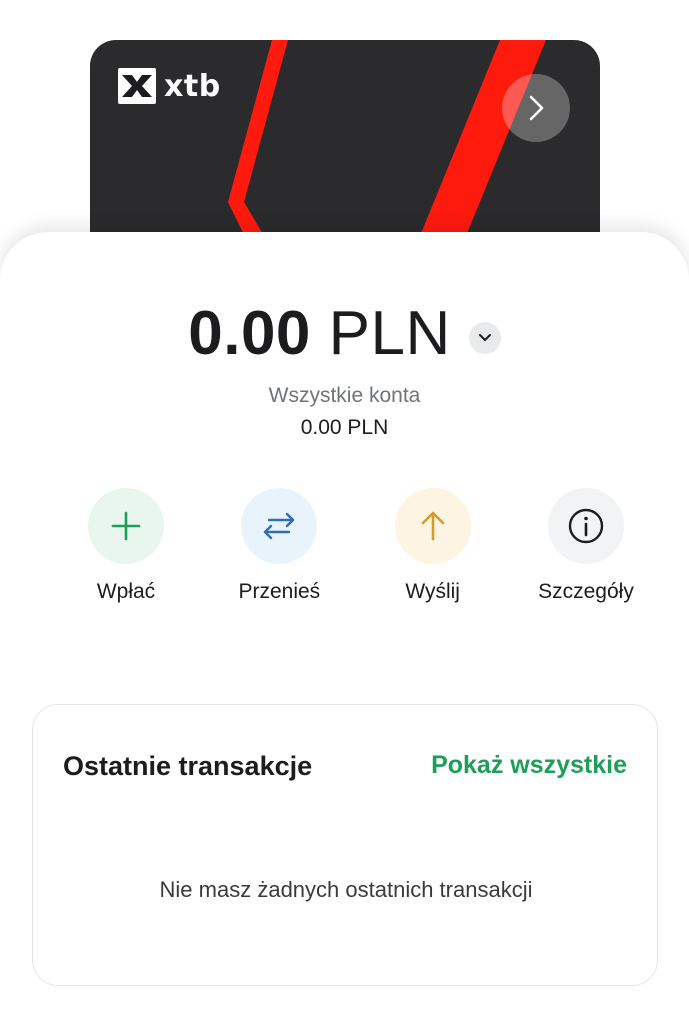 Image resolution: width=689 pixels, height=1024 pixels. I want to click on currency-dropdown-button, so click(484, 337).